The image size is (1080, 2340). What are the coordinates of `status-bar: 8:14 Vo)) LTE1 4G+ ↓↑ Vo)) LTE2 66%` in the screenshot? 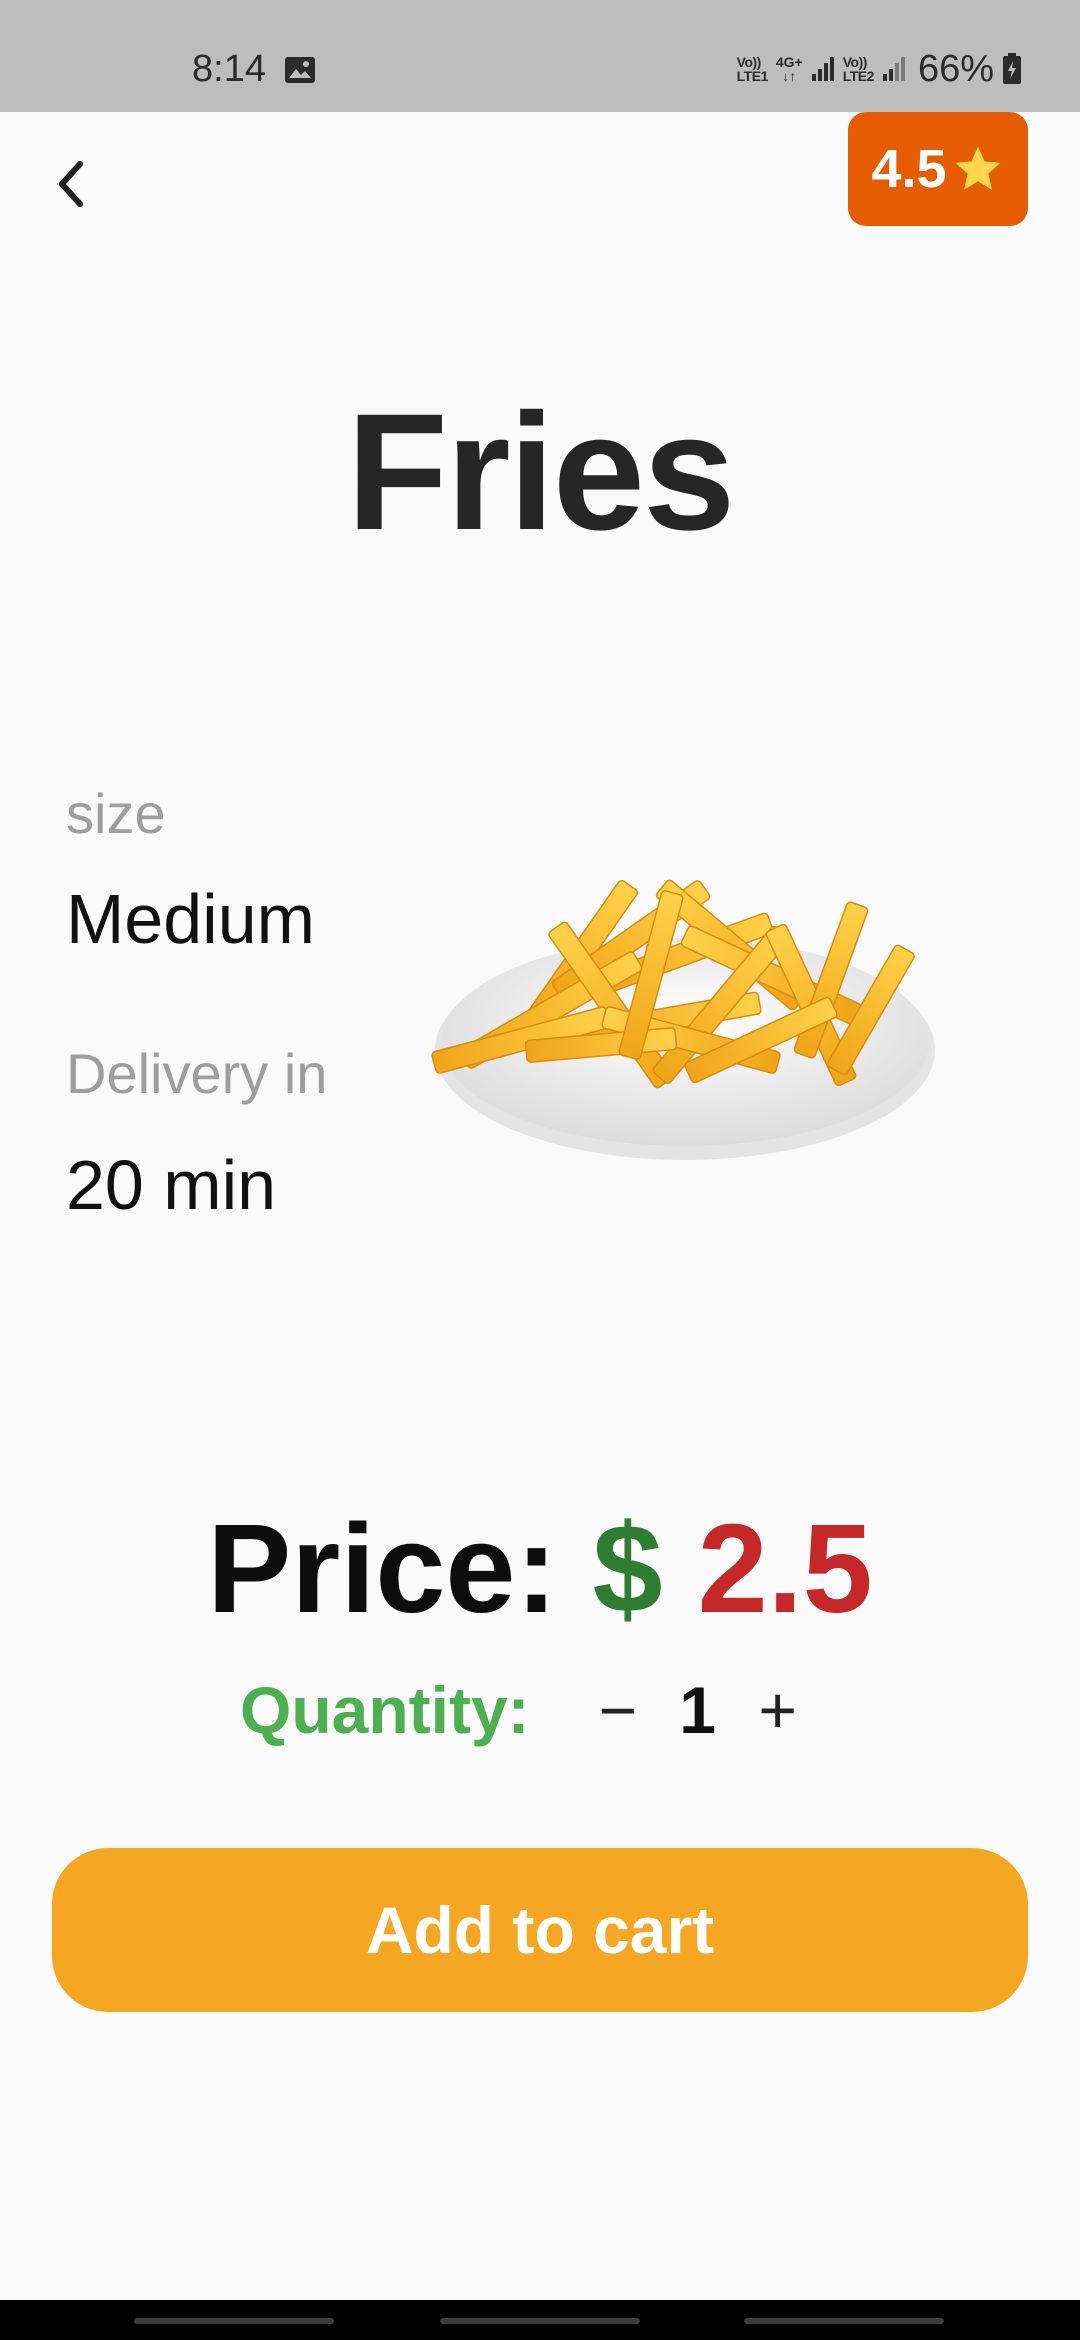 It's located at (540, 56).